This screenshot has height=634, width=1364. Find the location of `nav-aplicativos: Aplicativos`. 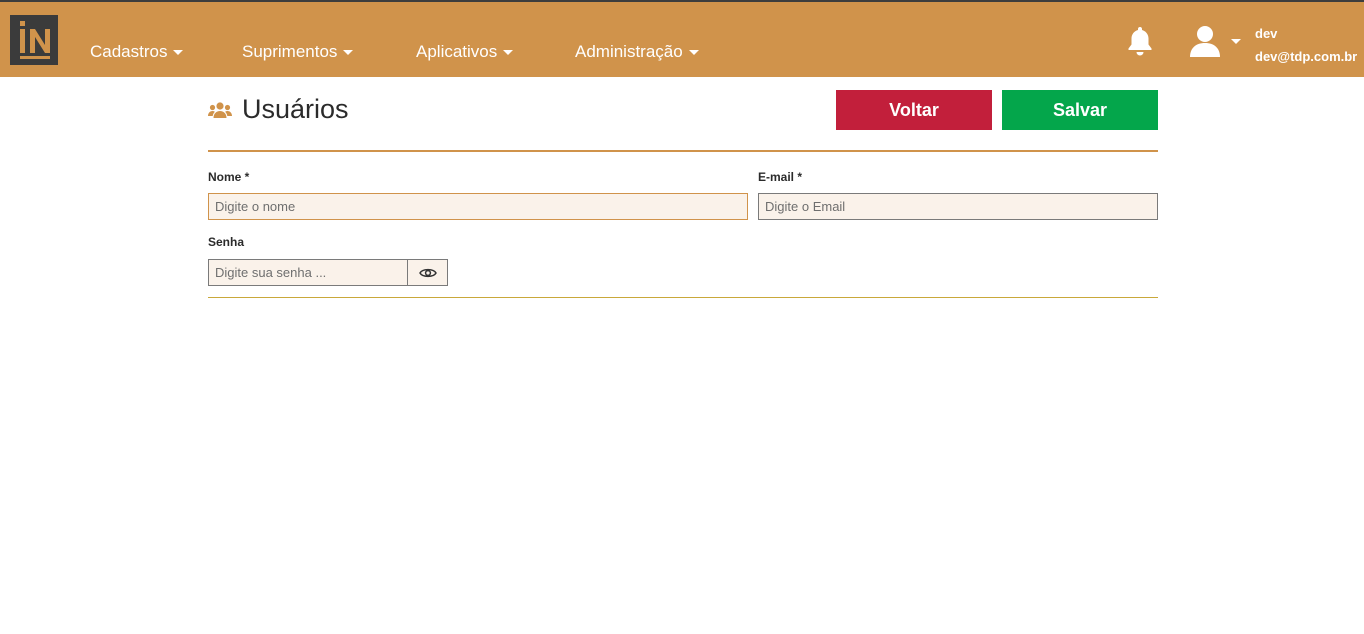

nav-aplicativos: Aplicativos is located at coordinates (465, 52).